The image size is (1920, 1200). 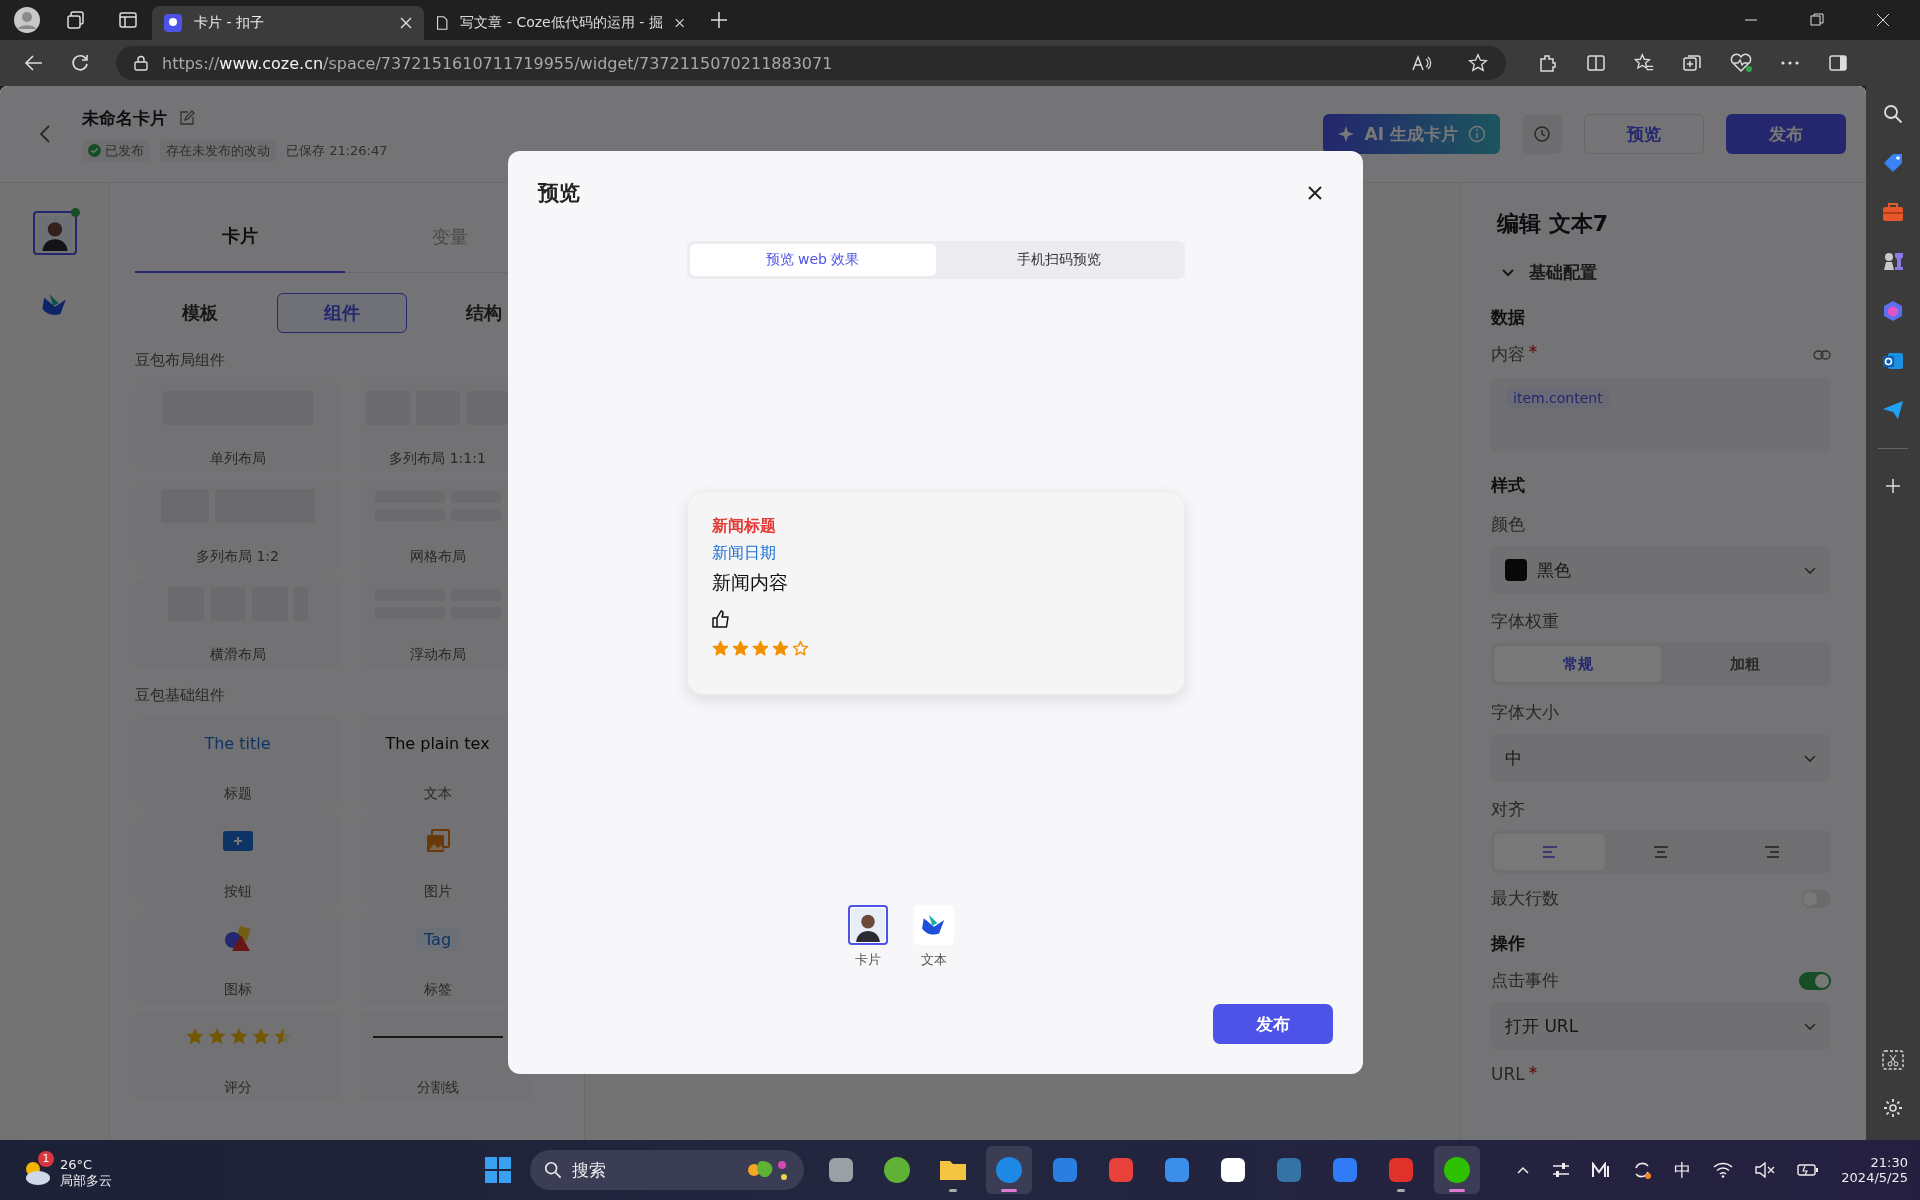 What do you see at coordinates (124, 118) in the screenshot?
I see `card-title: 未命名卡片` at bounding box center [124, 118].